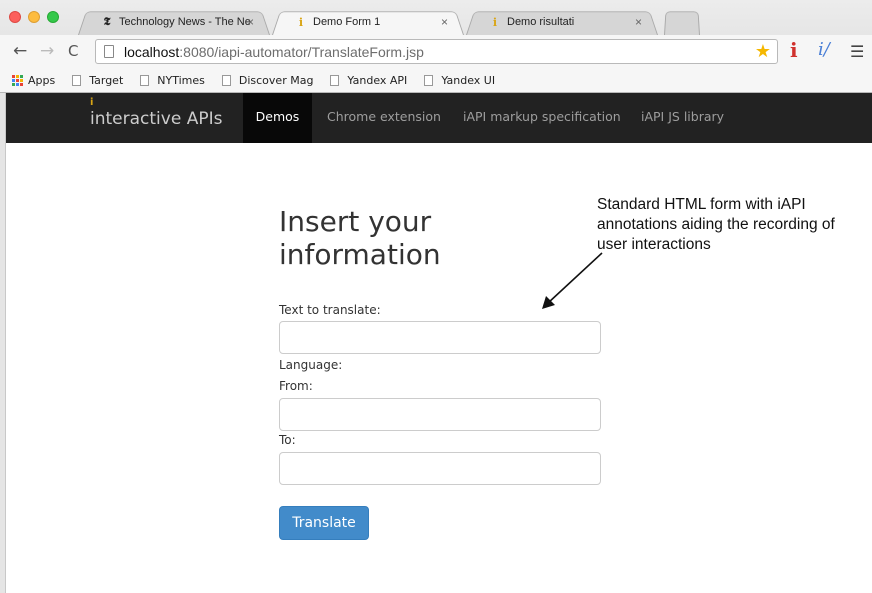 This screenshot has height=593, width=872. Describe the element at coordinates (296, 386) in the screenshot. I see `from-label: From:` at that location.